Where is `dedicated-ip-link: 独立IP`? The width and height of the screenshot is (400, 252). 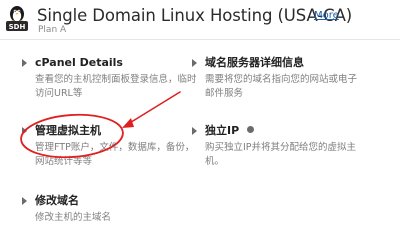 dedicated-ip-link: 独立IP is located at coordinates (290, 131).